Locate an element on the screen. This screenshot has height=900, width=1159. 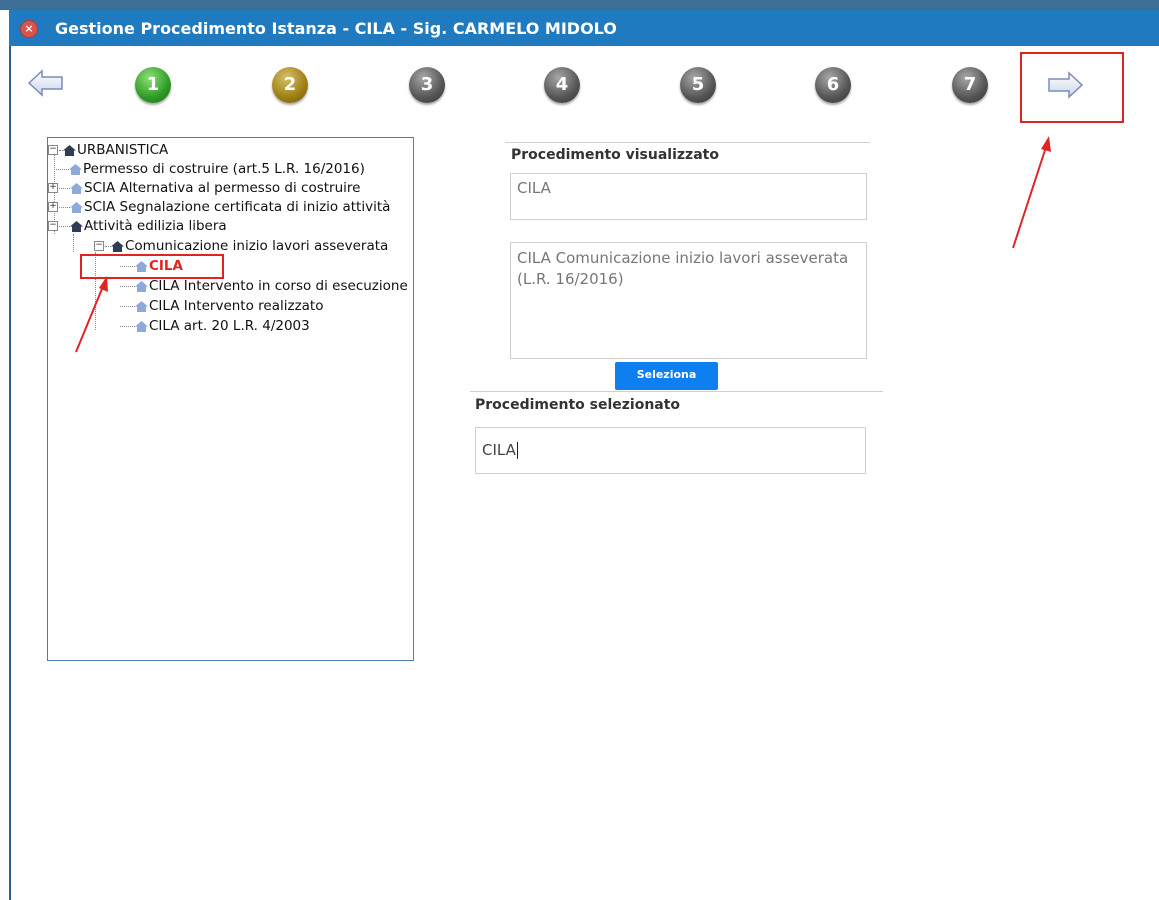
tree-node-attivita-edilizia: − Attività edilizia libera is located at coordinates (137, 226).